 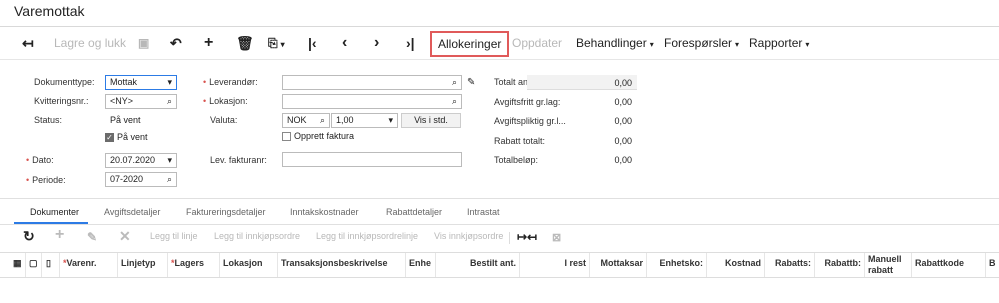 I want to click on receipt-nbr-field: <NY> ⌕, so click(x=141, y=101).